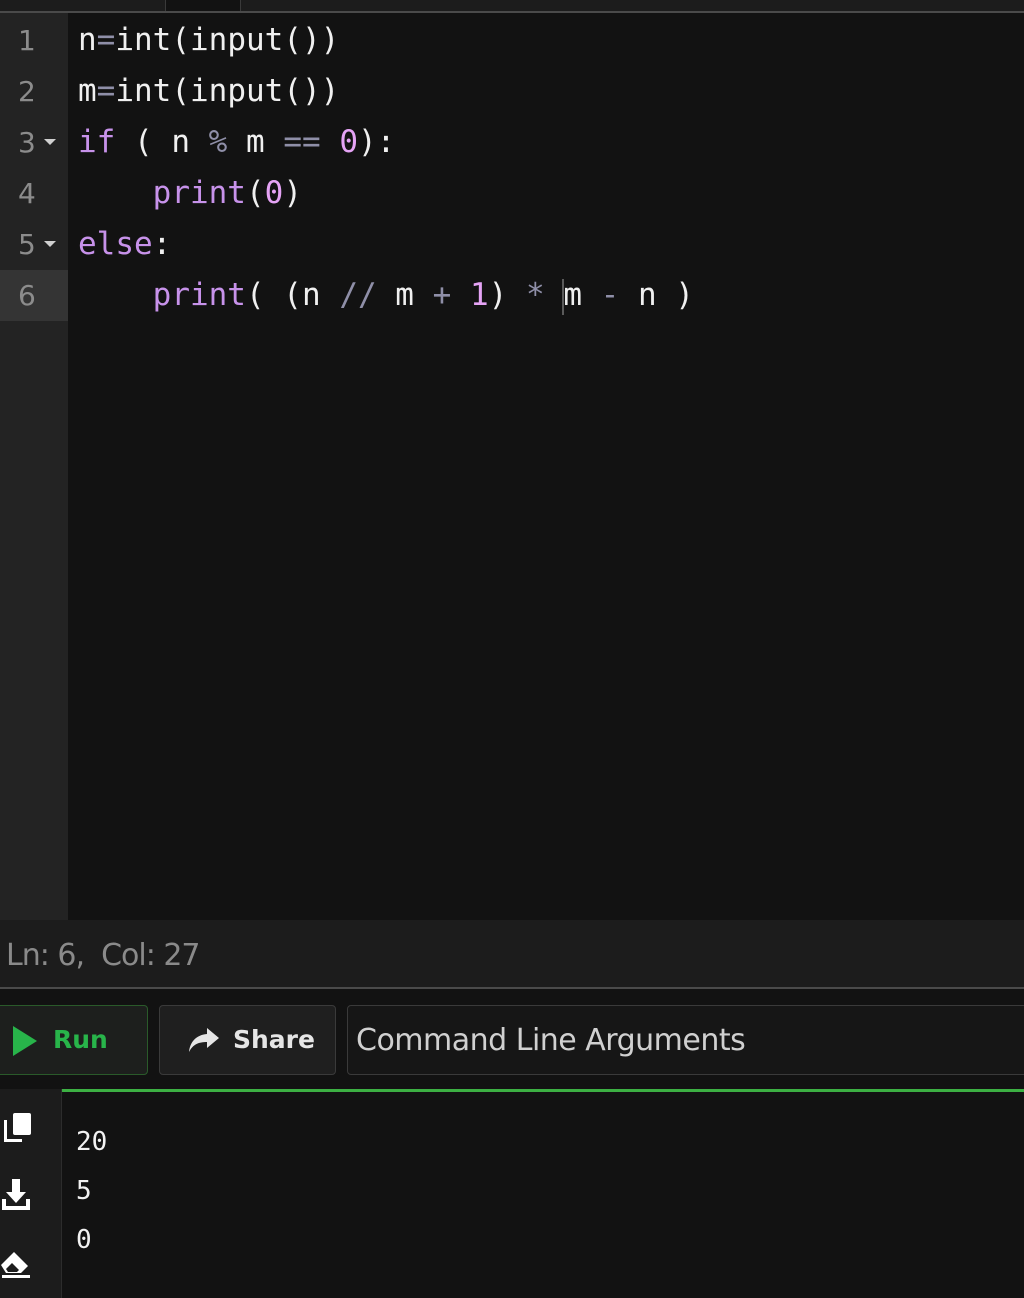  Describe the element at coordinates (27, 193) in the screenshot. I see `line-number: 4` at that location.